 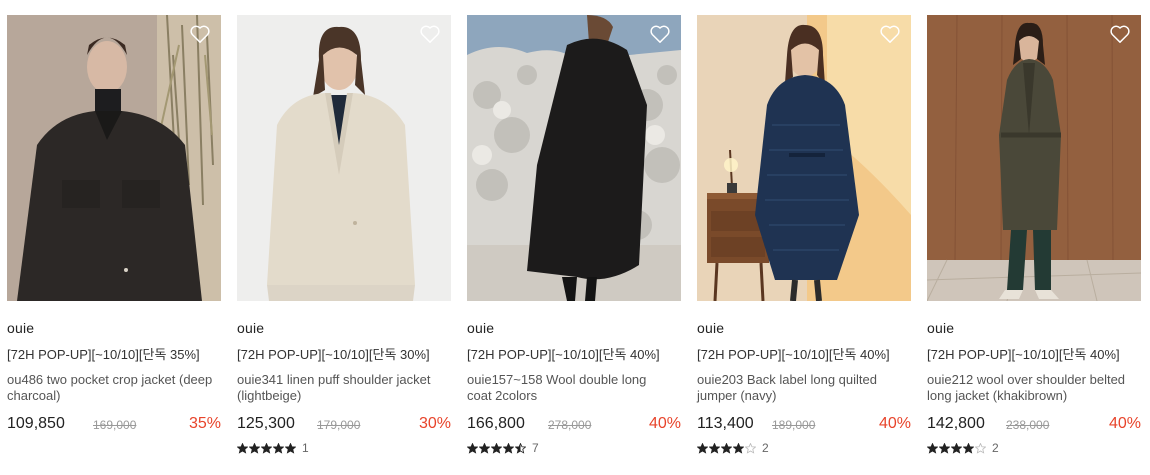 I want to click on discount-rate: 35%, so click(x=204, y=423).